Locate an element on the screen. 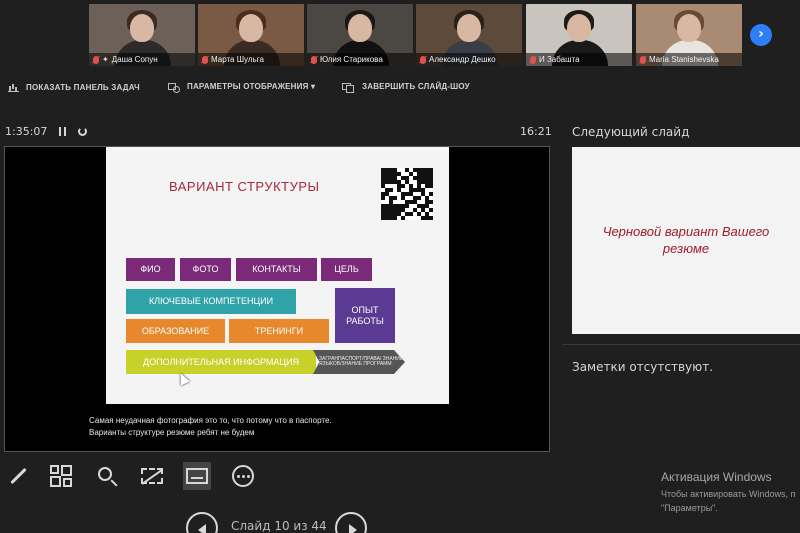  participant-name: Александр Дешко is located at coordinates (462, 59).